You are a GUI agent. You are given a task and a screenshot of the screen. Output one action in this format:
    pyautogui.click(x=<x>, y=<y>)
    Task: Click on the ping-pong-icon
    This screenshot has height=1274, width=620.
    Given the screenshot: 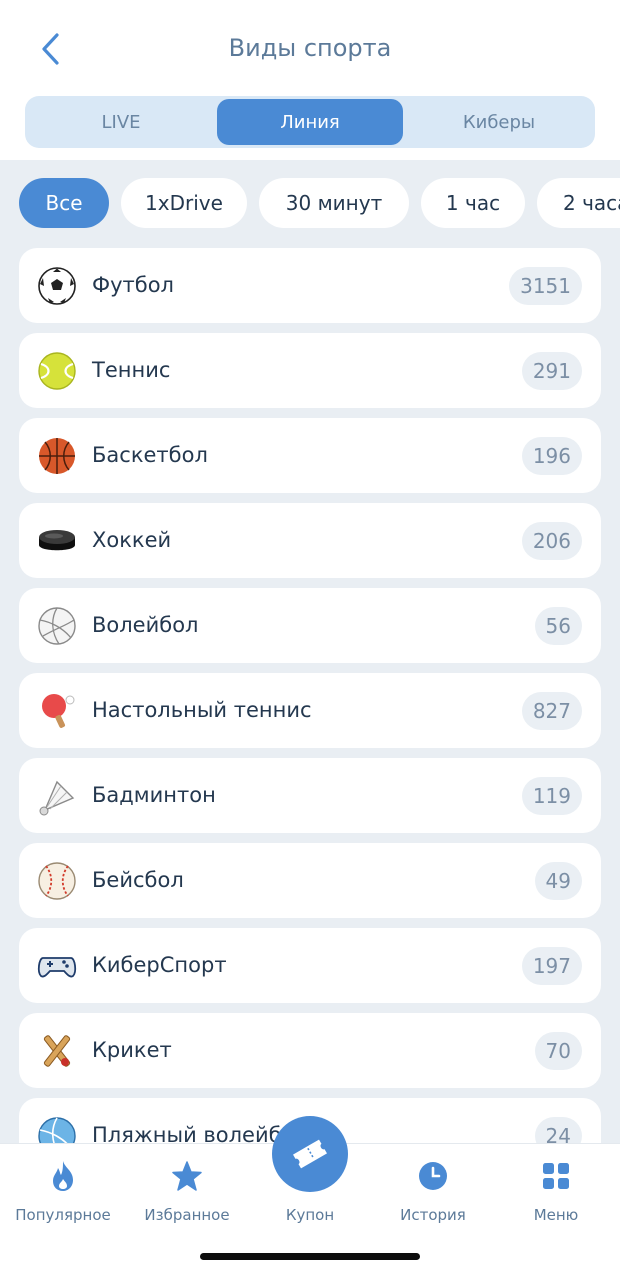 What is the action you would take?
    pyautogui.click(x=58, y=711)
    